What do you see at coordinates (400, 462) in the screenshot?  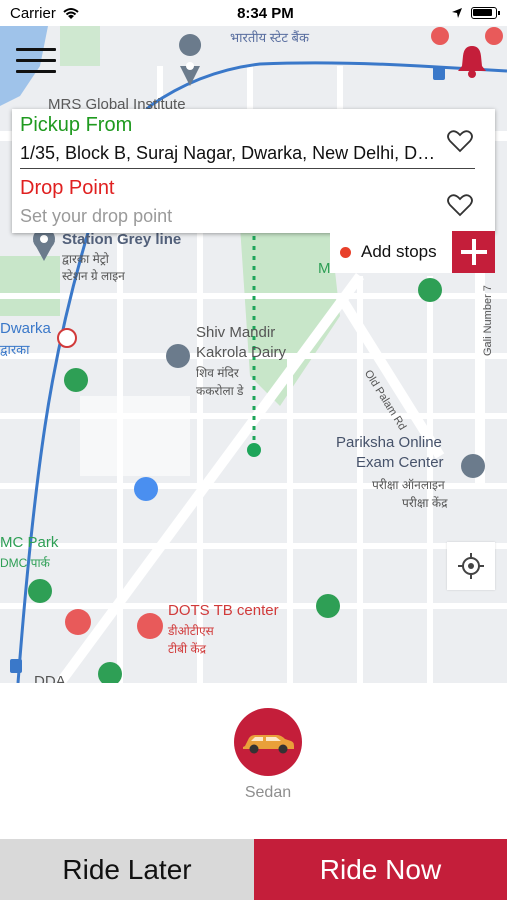 I see `map-label-pariksha2: Exam Center` at bounding box center [400, 462].